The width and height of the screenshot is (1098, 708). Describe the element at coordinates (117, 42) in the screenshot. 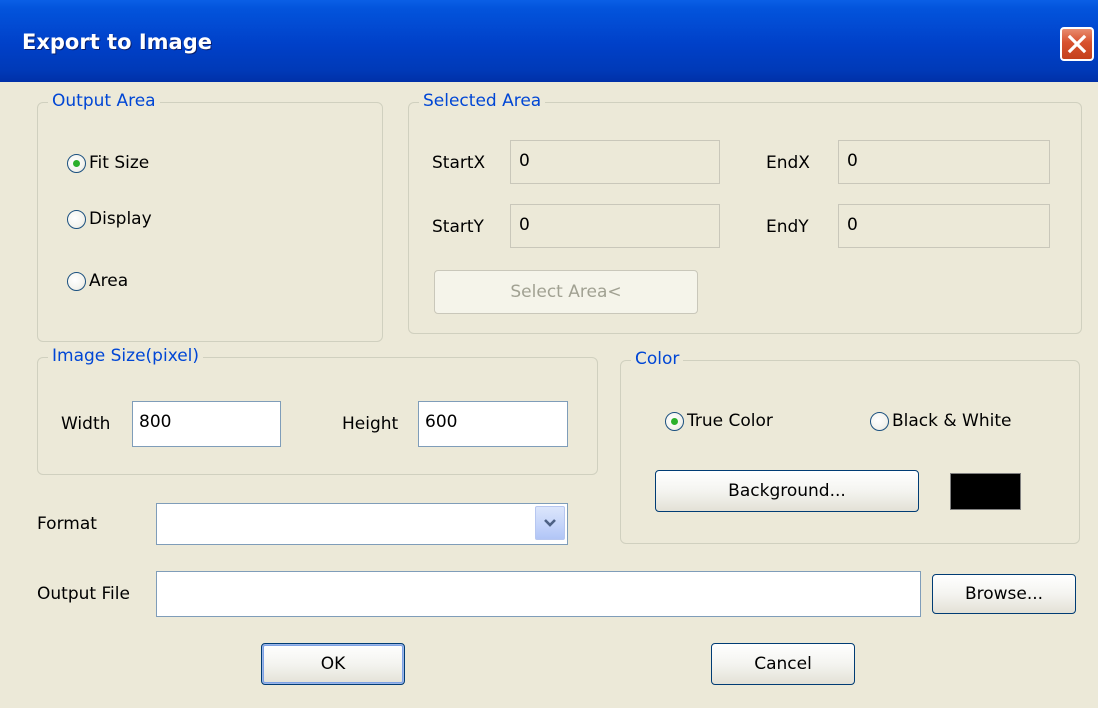

I see `dialog-title: Export to Image` at that location.